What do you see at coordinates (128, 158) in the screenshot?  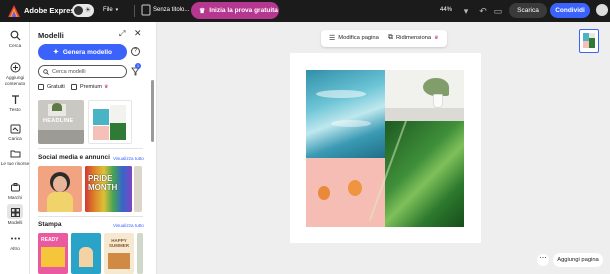 I see `see-all-social-link: Visualizza tutto` at bounding box center [128, 158].